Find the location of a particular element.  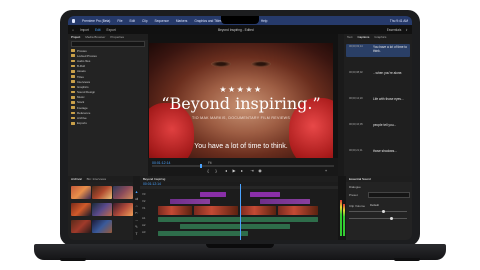

razor-icon: ✂ is located at coordinates (137, 213).